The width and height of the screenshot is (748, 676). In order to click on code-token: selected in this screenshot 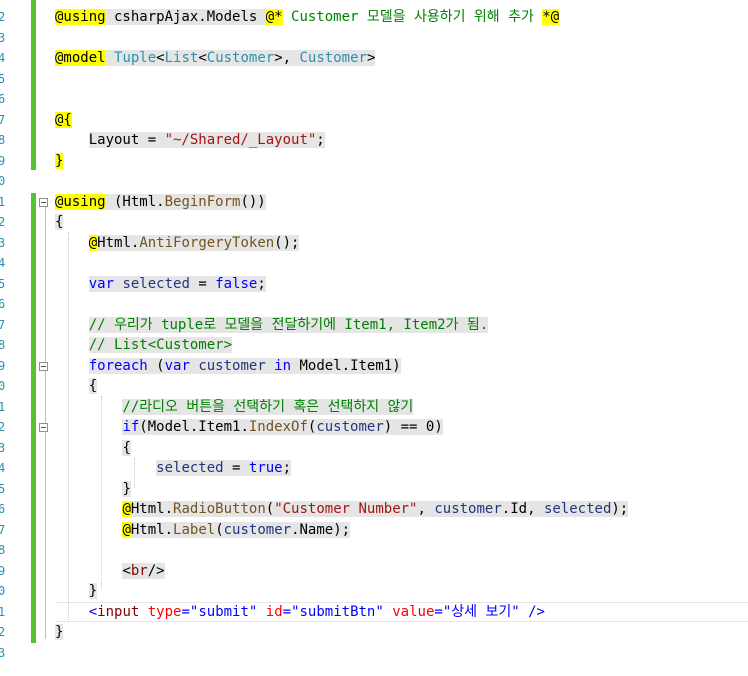, I will do `click(190, 468)`.